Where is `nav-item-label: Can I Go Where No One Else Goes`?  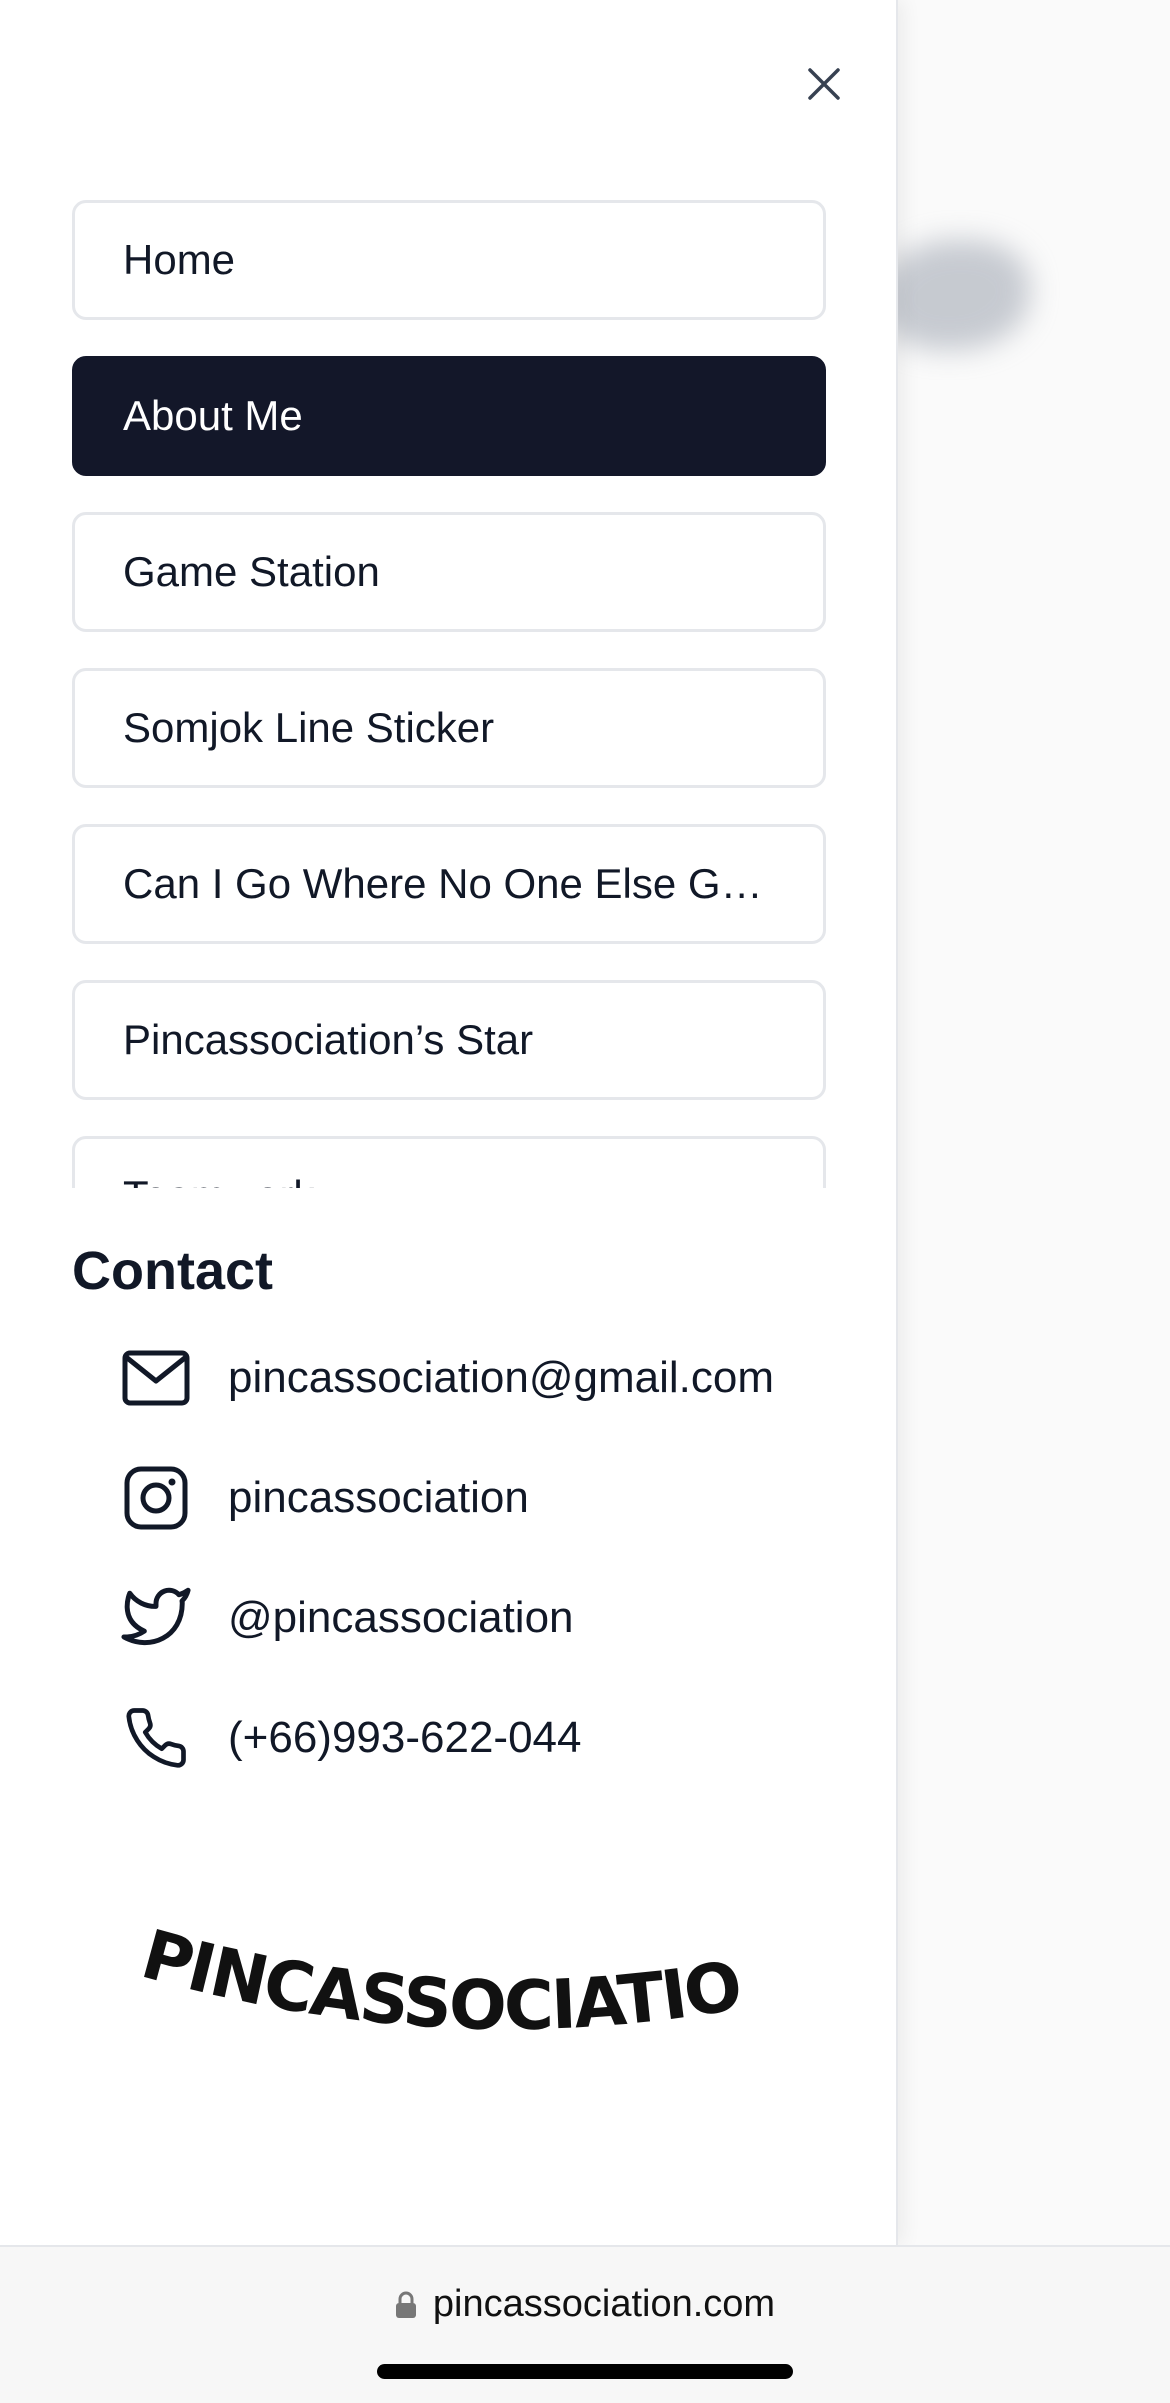 nav-item-label: Can I Go Where No One Else Goes is located at coordinates (449, 883).